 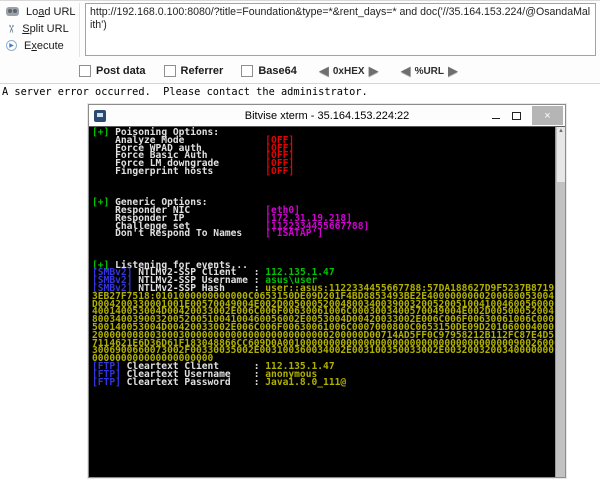 I want to click on execute-button: ▶ Execute, so click(x=39, y=45).